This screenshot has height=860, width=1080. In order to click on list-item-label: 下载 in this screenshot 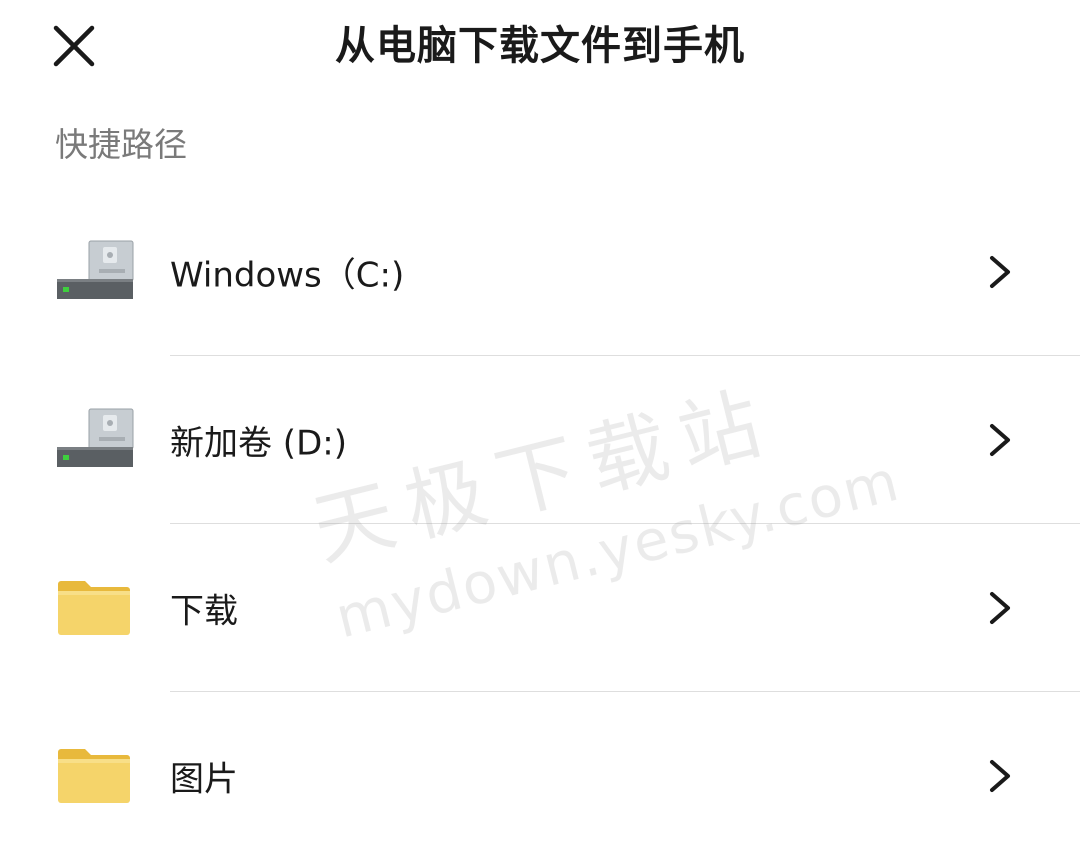, I will do `click(204, 611)`.